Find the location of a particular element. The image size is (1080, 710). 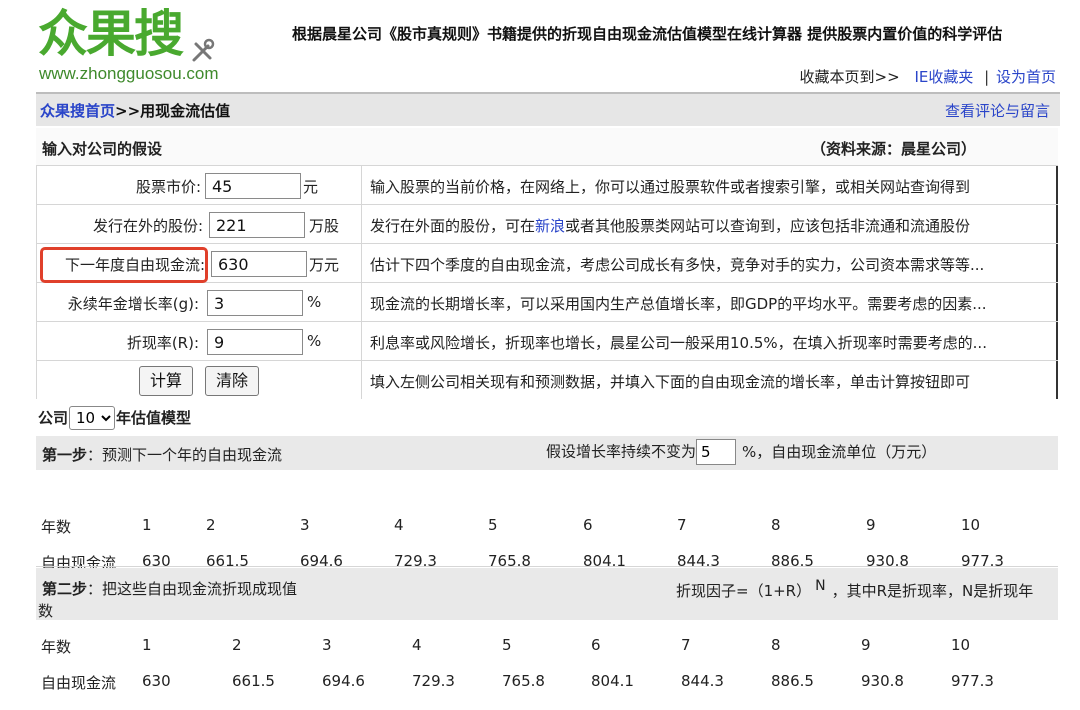

step1-year-cell: 1 is located at coordinates (147, 525).